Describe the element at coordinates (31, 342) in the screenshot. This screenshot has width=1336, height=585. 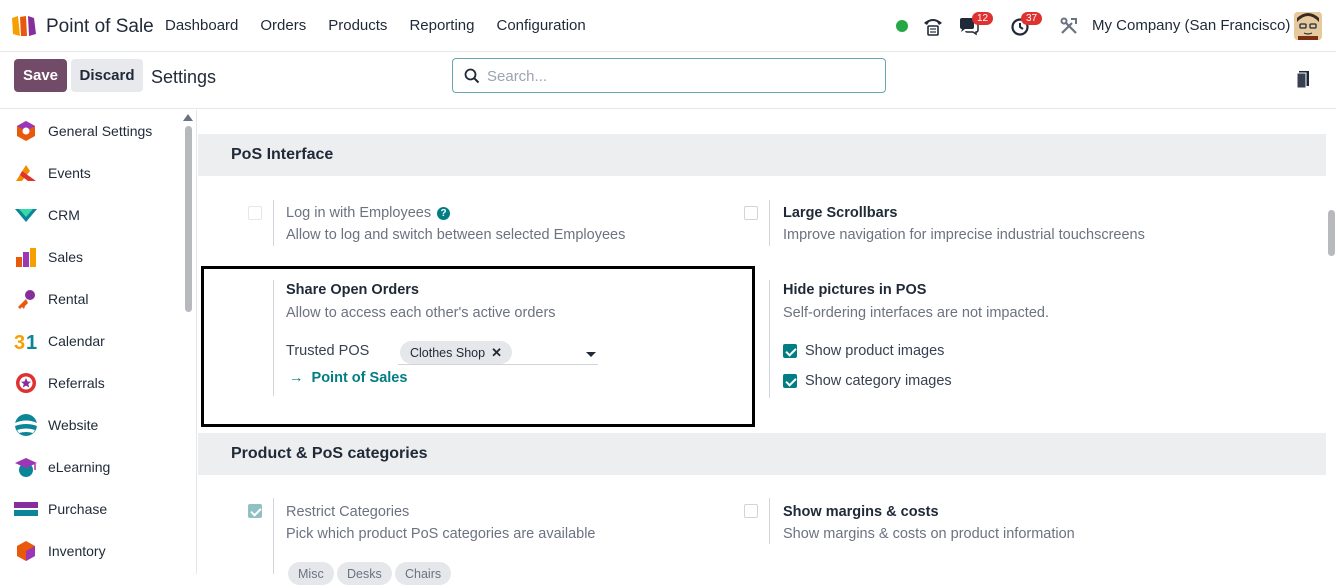
I see `svg-text: 1` at that location.